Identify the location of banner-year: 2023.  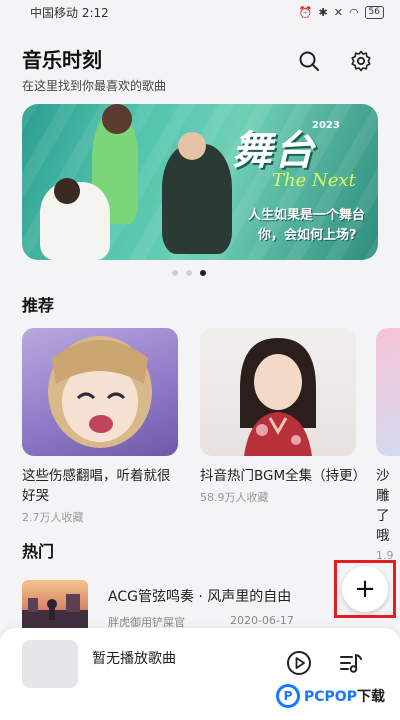
(326, 125).